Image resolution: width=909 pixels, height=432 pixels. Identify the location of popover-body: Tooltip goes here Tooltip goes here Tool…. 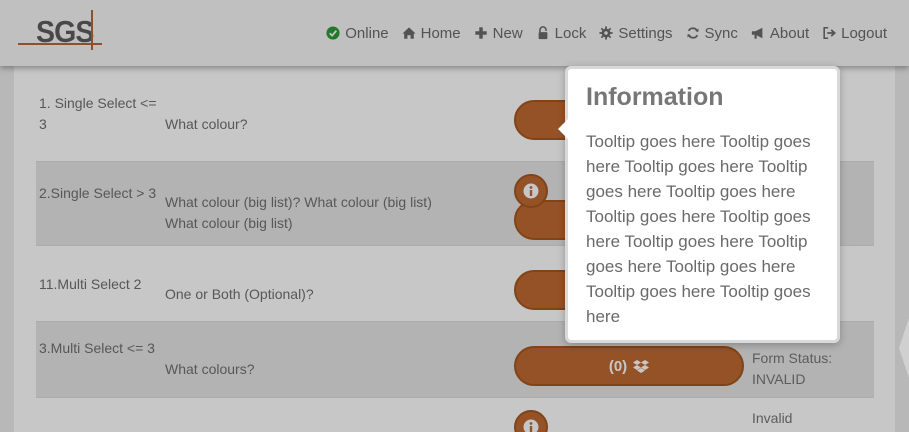
(698, 229).